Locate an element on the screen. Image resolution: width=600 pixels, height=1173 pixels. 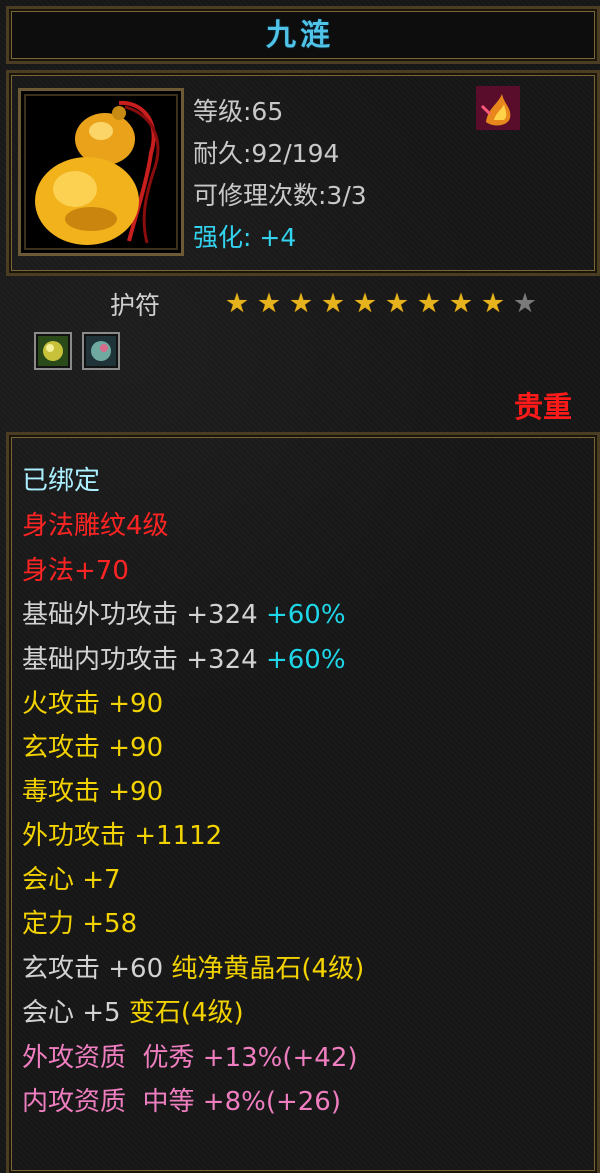
gem-line-1-stat: 玄攻击 +60 is located at coordinates (93, 969).